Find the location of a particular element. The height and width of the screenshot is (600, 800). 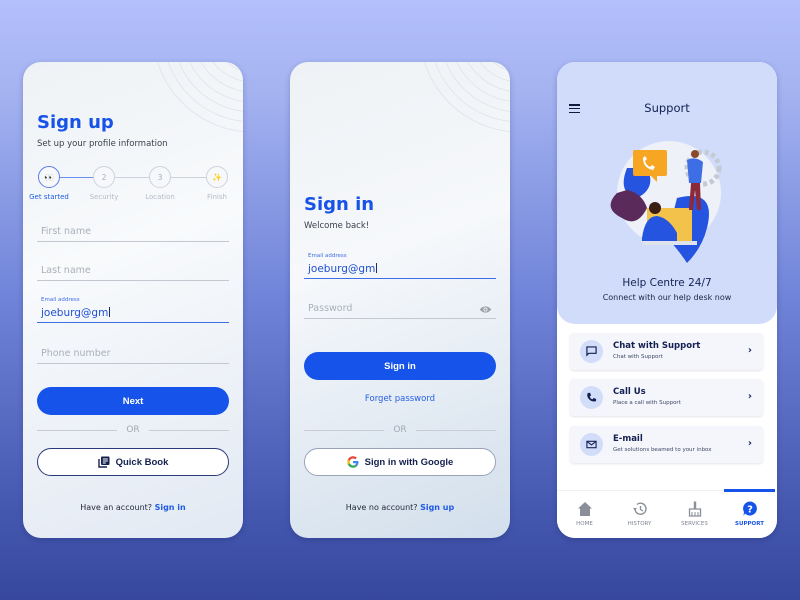

page-subtitle: Welcome back! is located at coordinates (337, 226).